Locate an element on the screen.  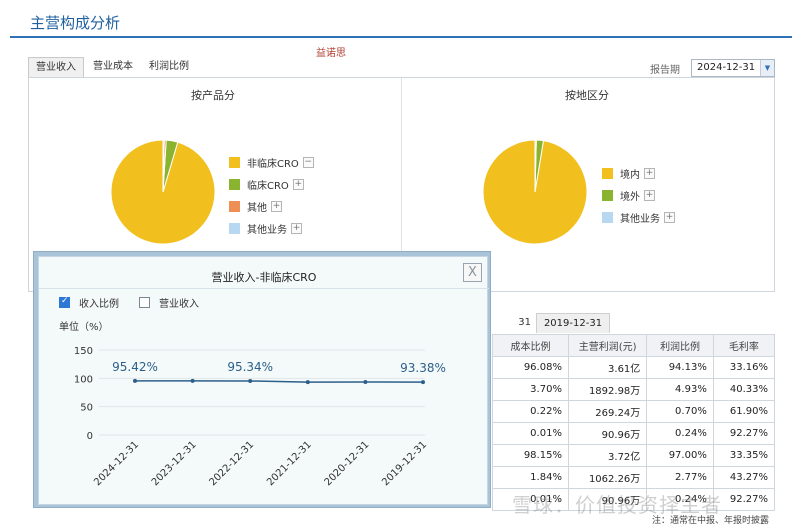
x-tick-label: 2024-12-31 is located at coordinates (116, 463).